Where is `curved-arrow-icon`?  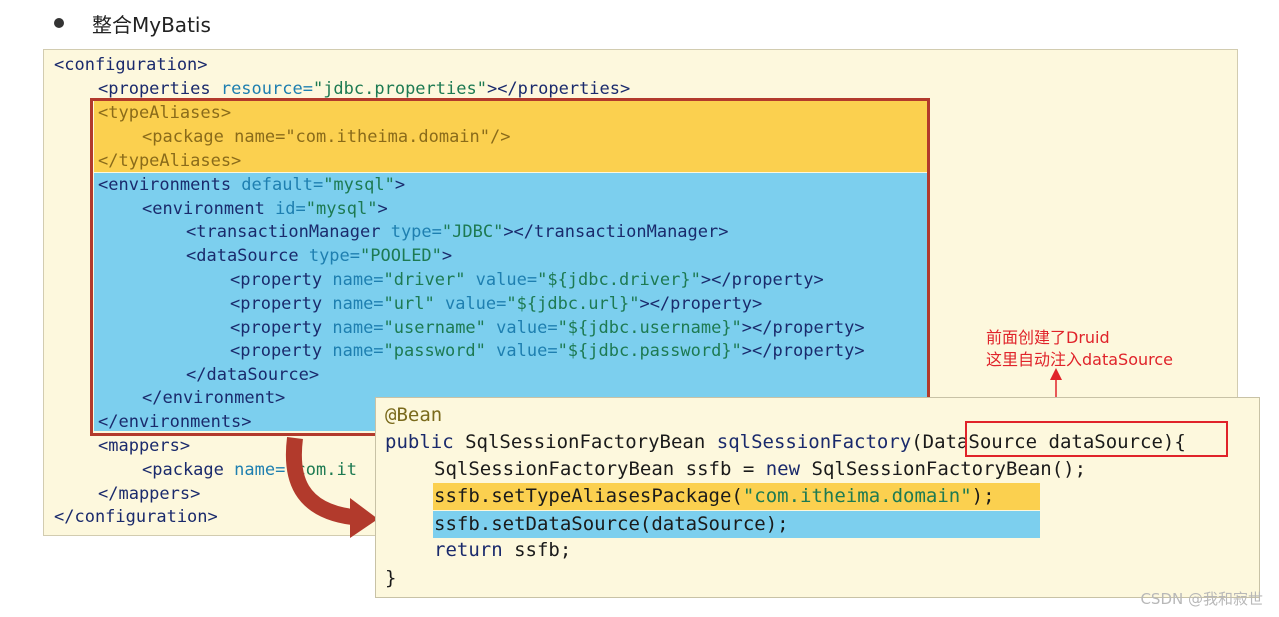 curved-arrow-icon is located at coordinates (319, 481).